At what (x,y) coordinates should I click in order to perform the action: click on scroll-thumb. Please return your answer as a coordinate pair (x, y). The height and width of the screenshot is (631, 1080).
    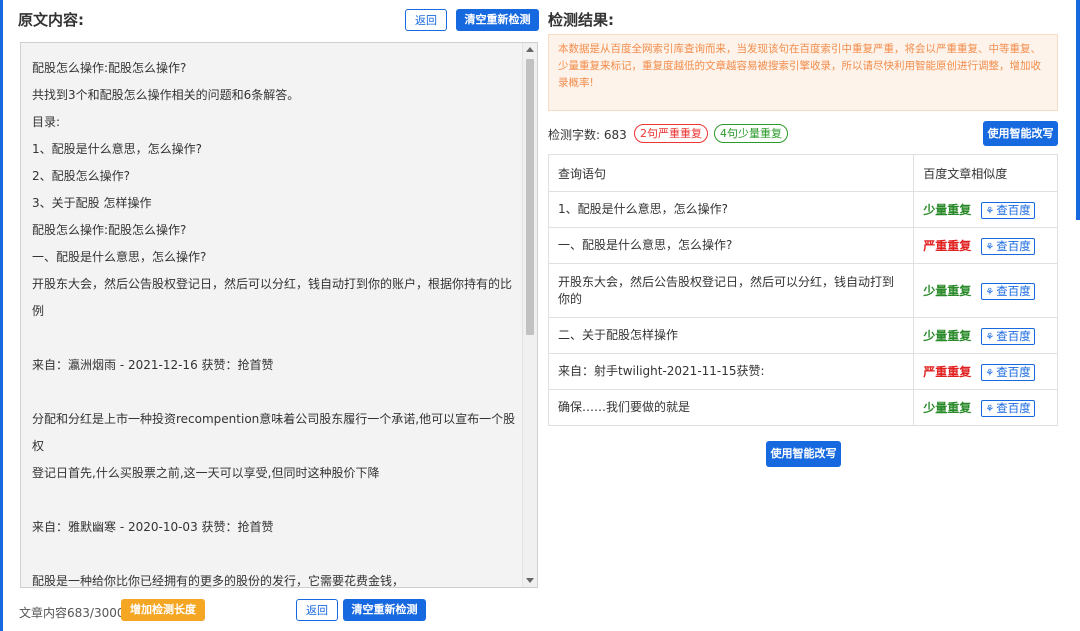
    Looking at the image, I should click on (530, 197).